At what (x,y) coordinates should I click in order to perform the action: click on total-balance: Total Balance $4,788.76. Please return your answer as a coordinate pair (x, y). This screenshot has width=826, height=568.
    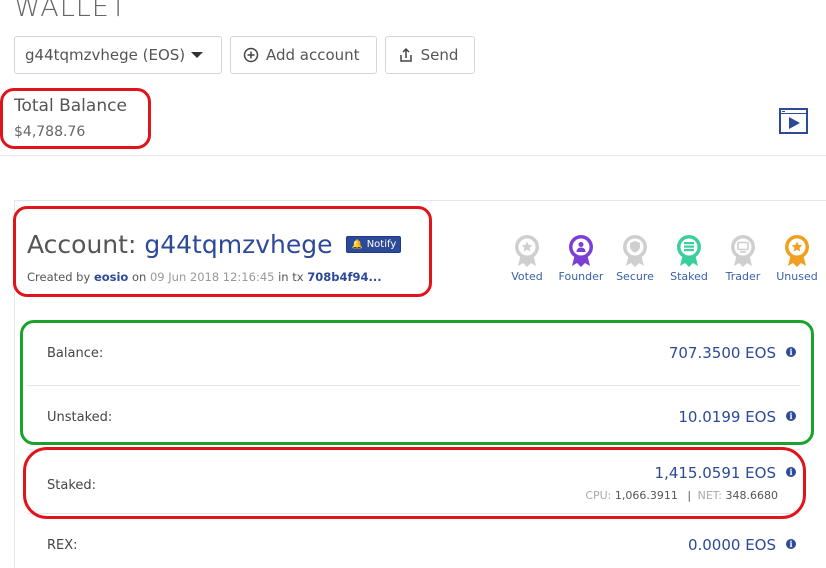
    Looking at the image, I should click on (70, 118).